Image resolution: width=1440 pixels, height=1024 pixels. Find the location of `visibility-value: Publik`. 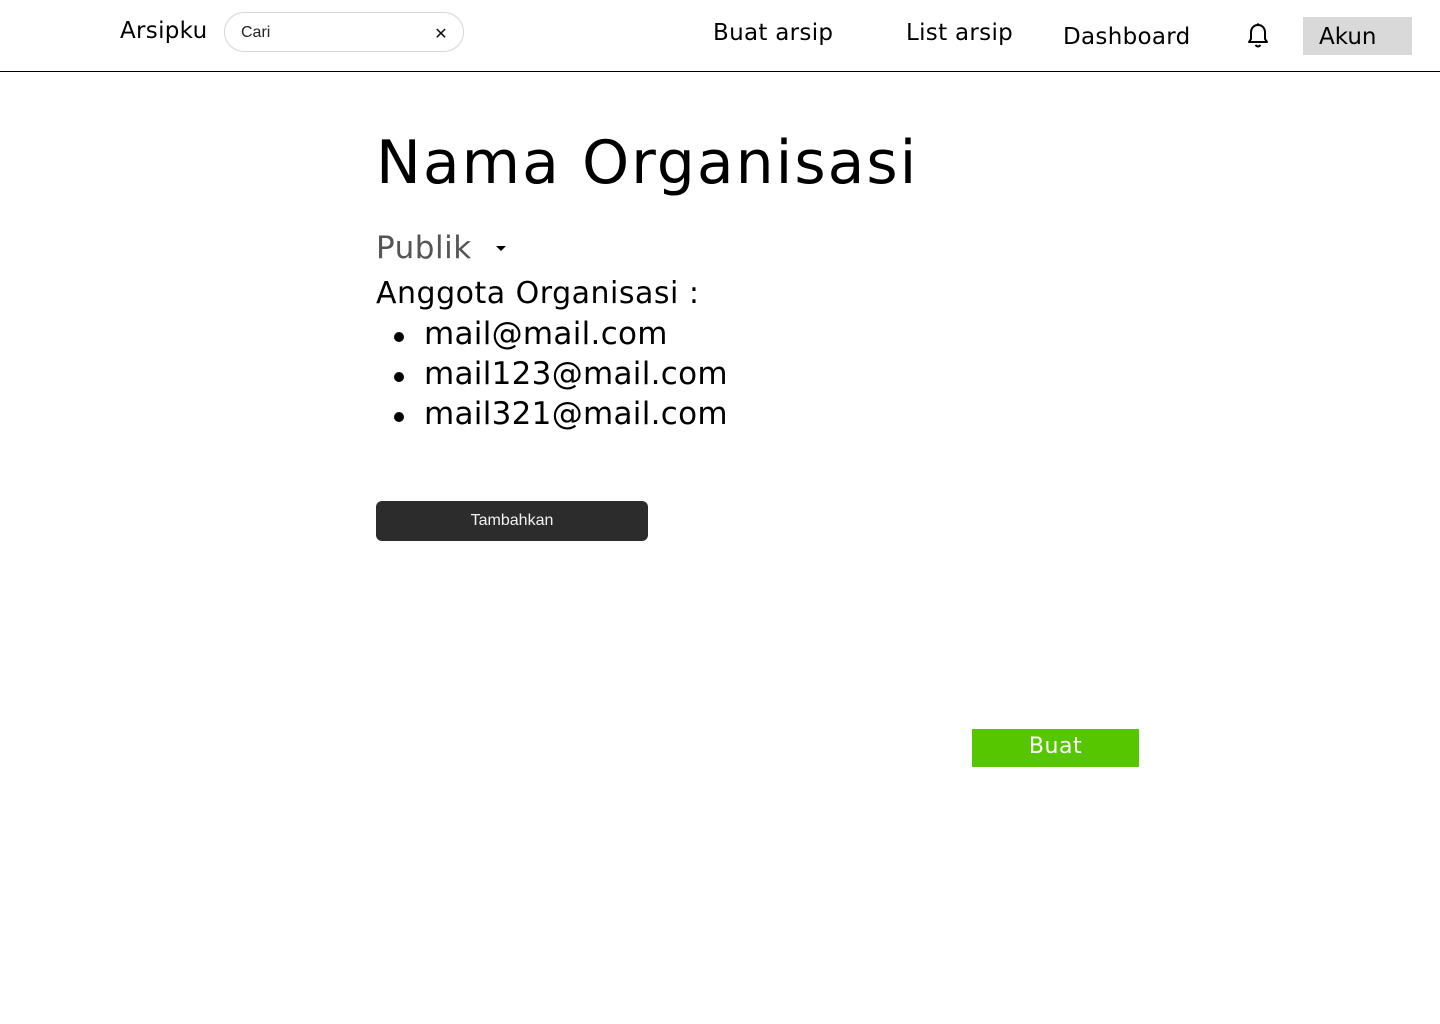

visibility-value: Publik is located at coordinates (424, 248).